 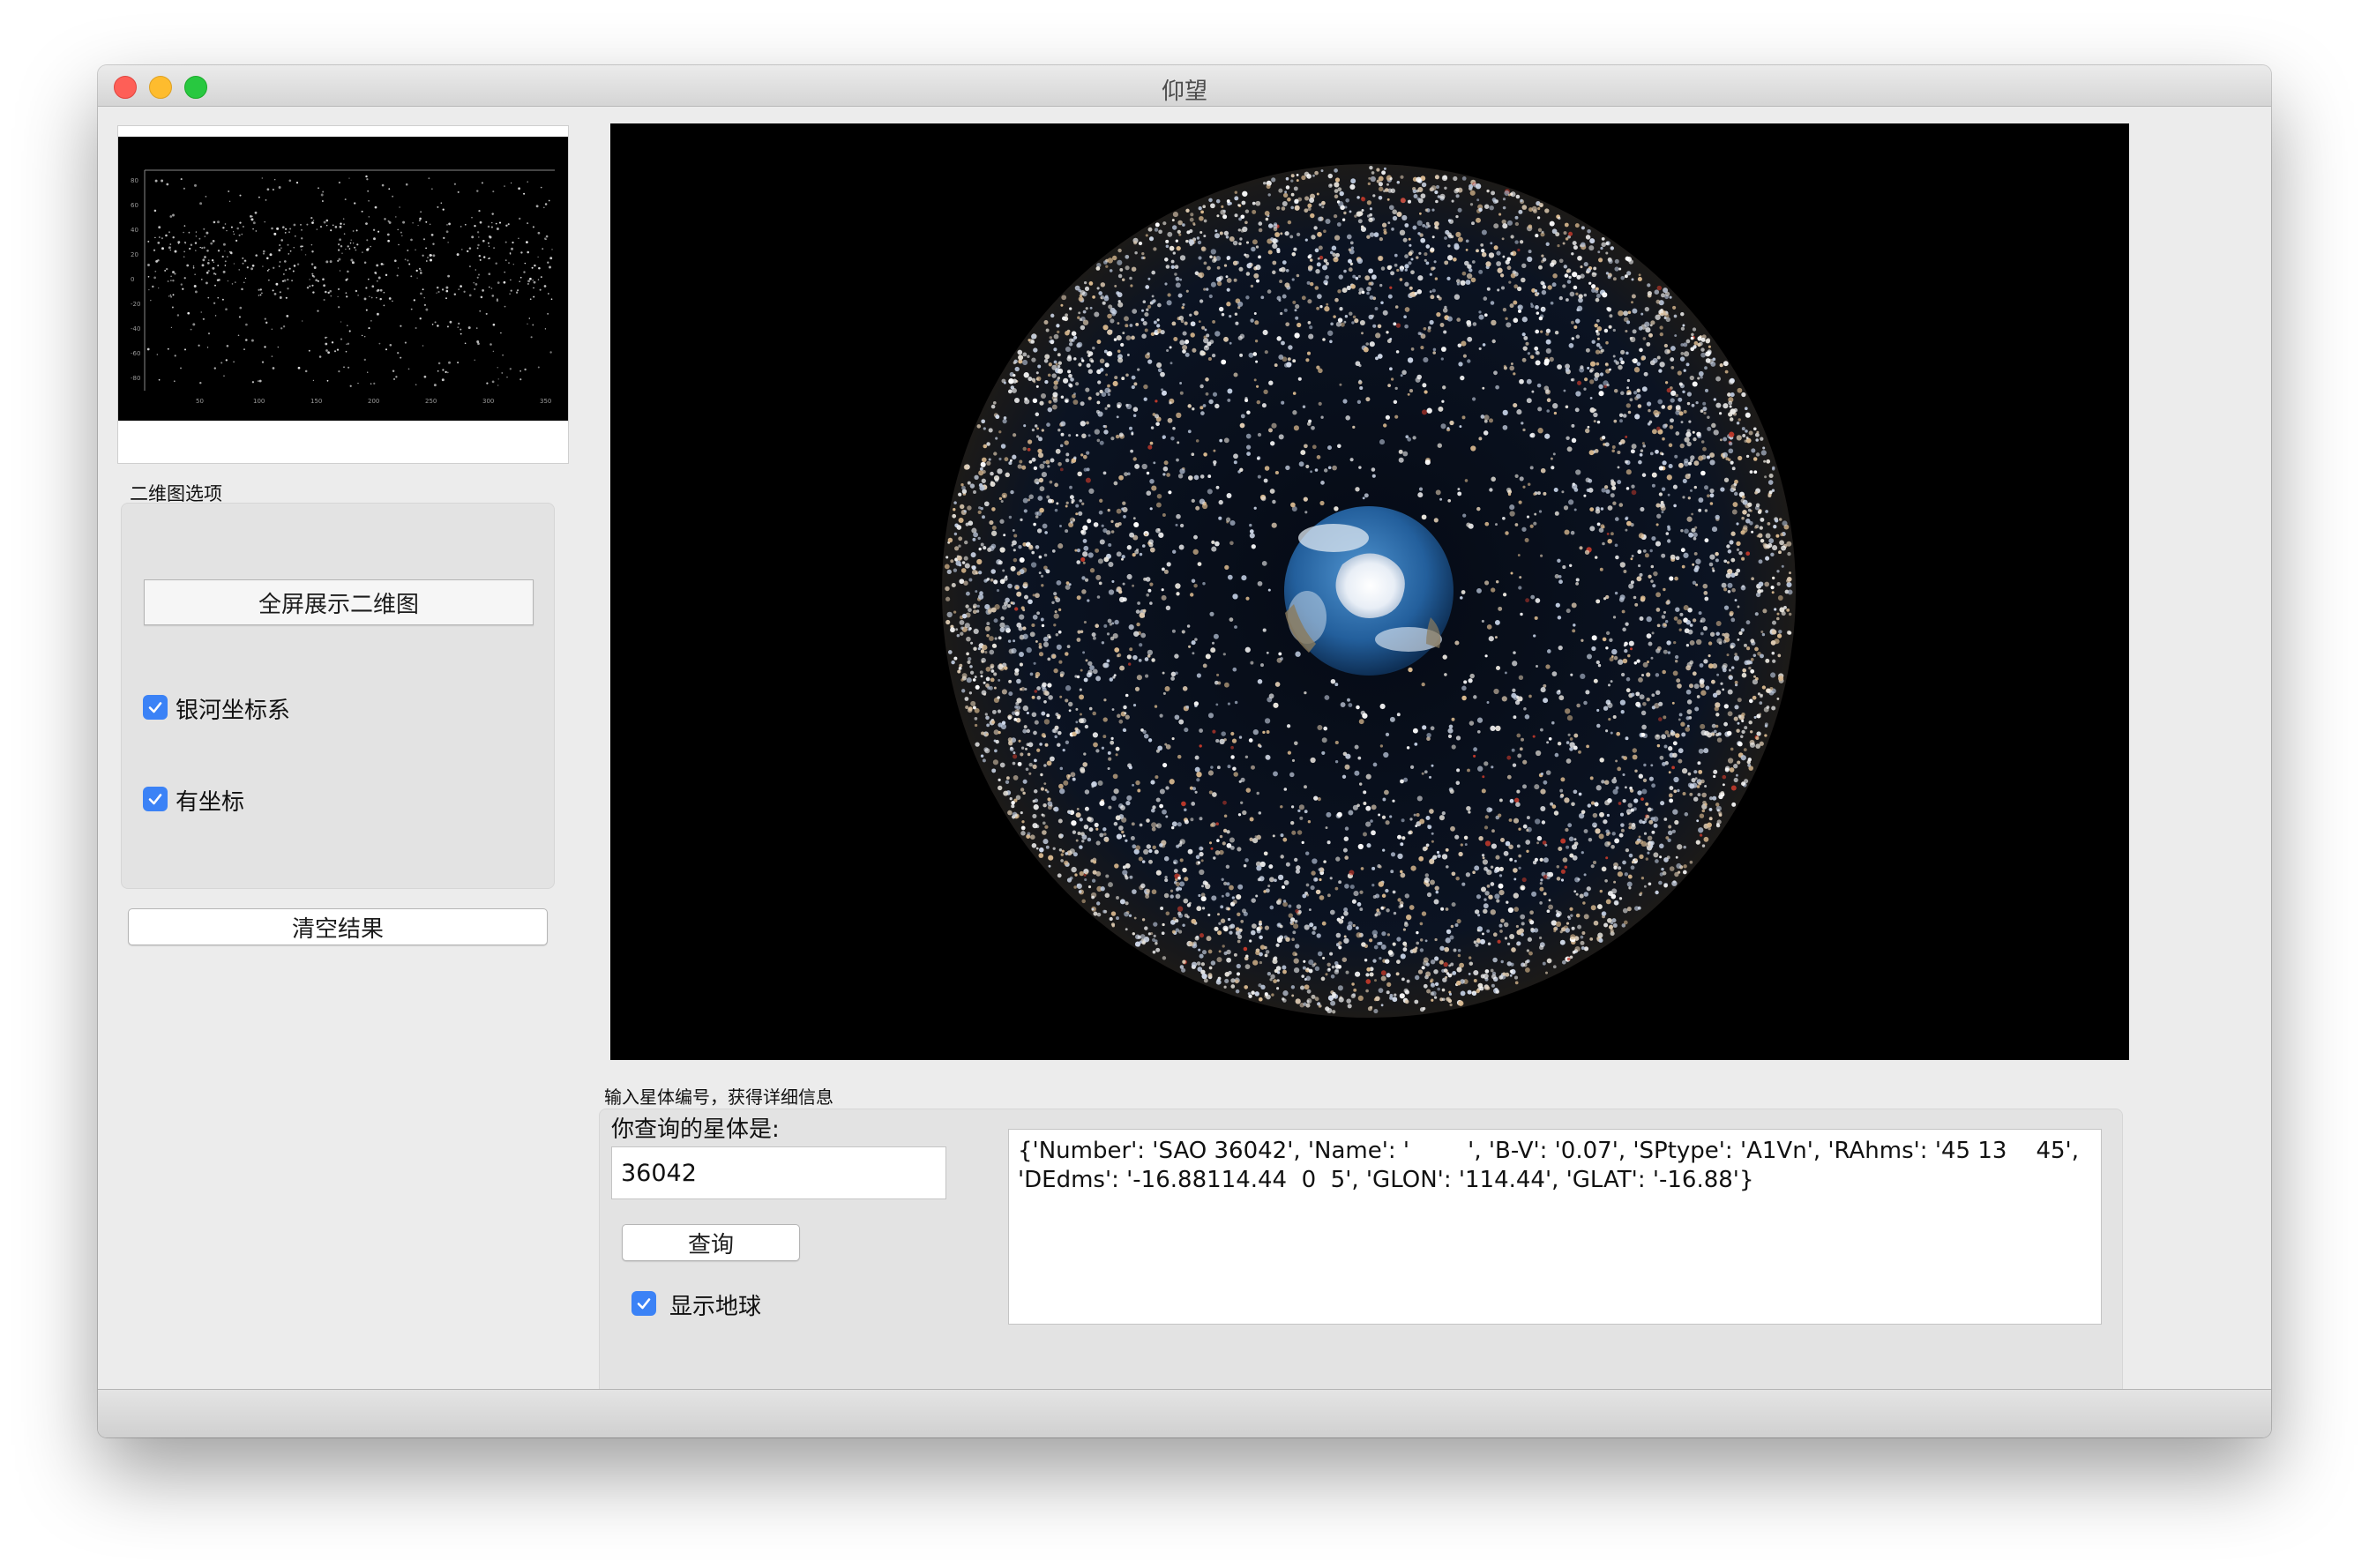 What do you see at coordinates (200, 401) in the screenshot?
I see `preview-xtick-label: 50` at bounding box center [200, 401].